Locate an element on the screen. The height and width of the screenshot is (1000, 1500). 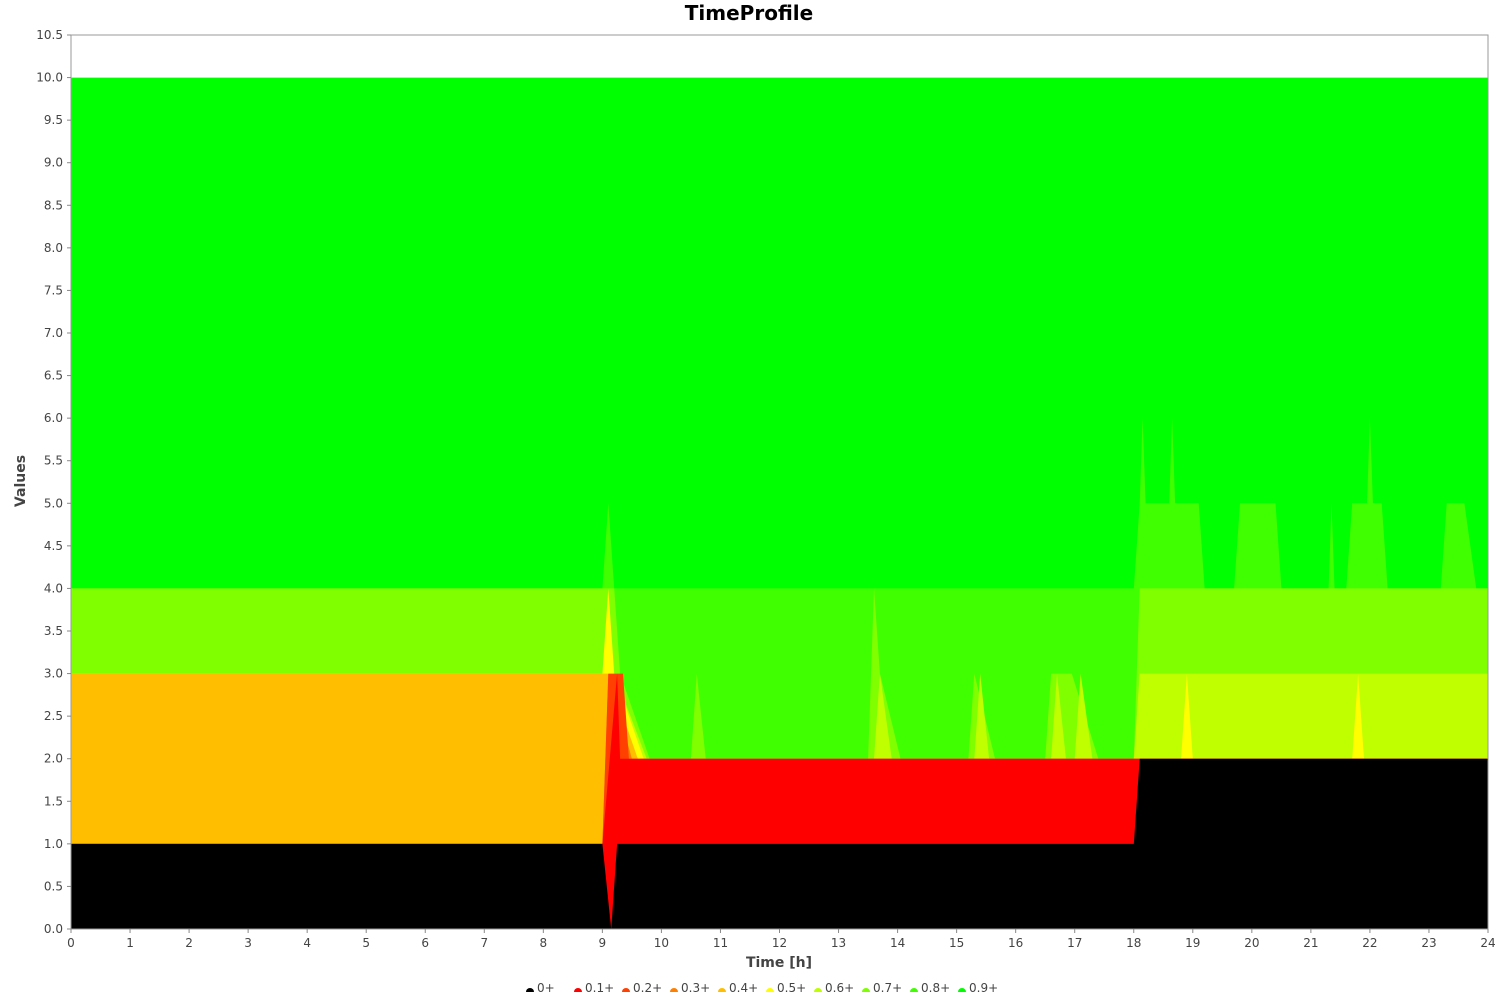
x-tick-label: 11 is located at coordinates (720, 943).